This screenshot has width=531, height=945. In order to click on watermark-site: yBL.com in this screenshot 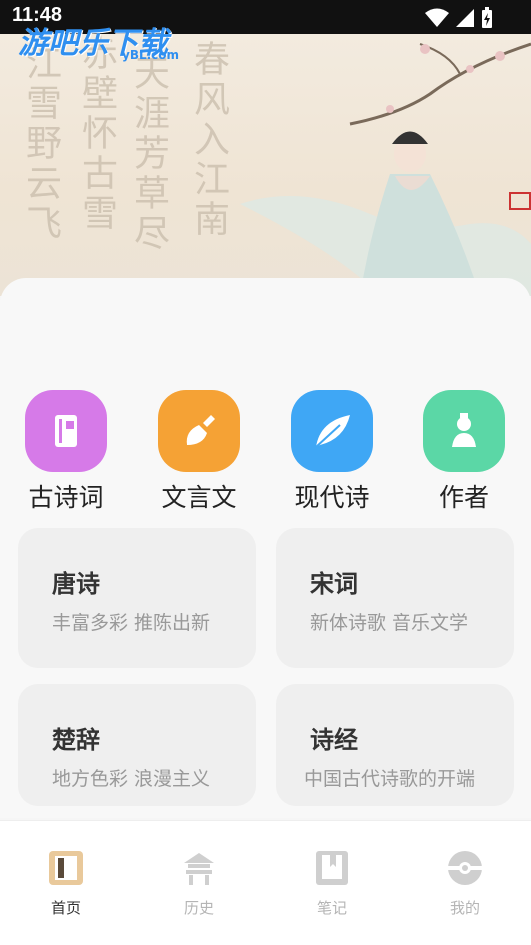, I will do `click(151, 55)`.